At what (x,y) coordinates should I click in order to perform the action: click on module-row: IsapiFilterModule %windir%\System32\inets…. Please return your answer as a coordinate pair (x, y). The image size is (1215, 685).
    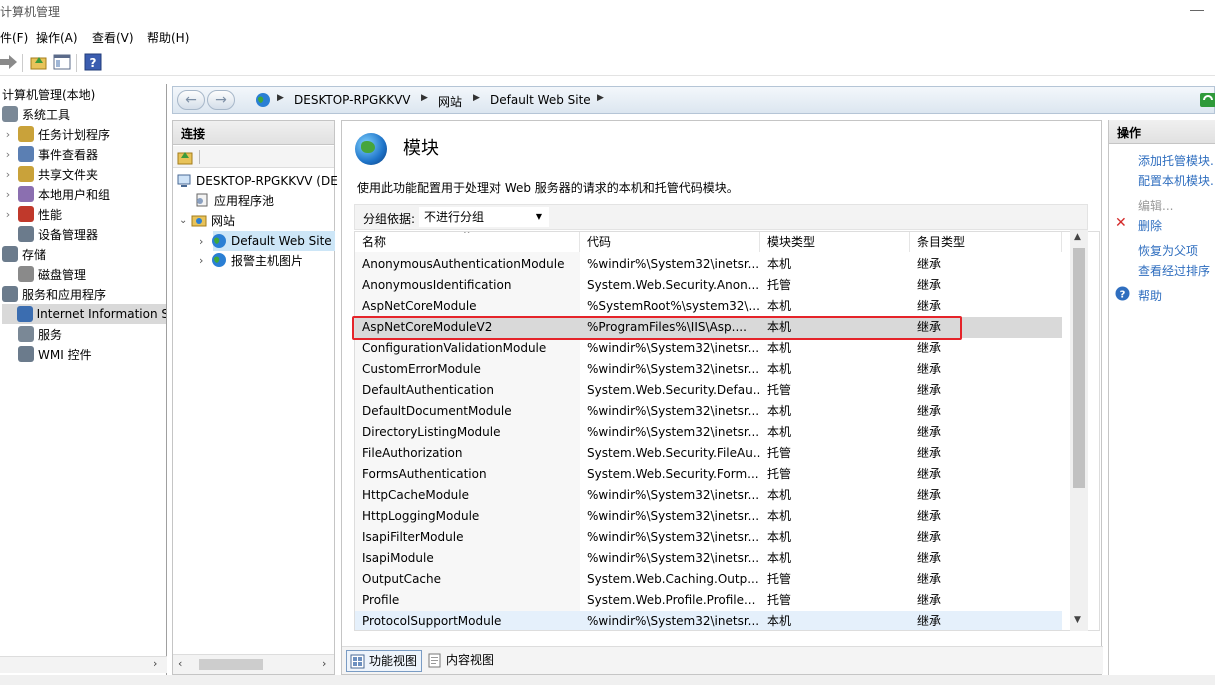
    Looking at the image, I should click on (708, 537).